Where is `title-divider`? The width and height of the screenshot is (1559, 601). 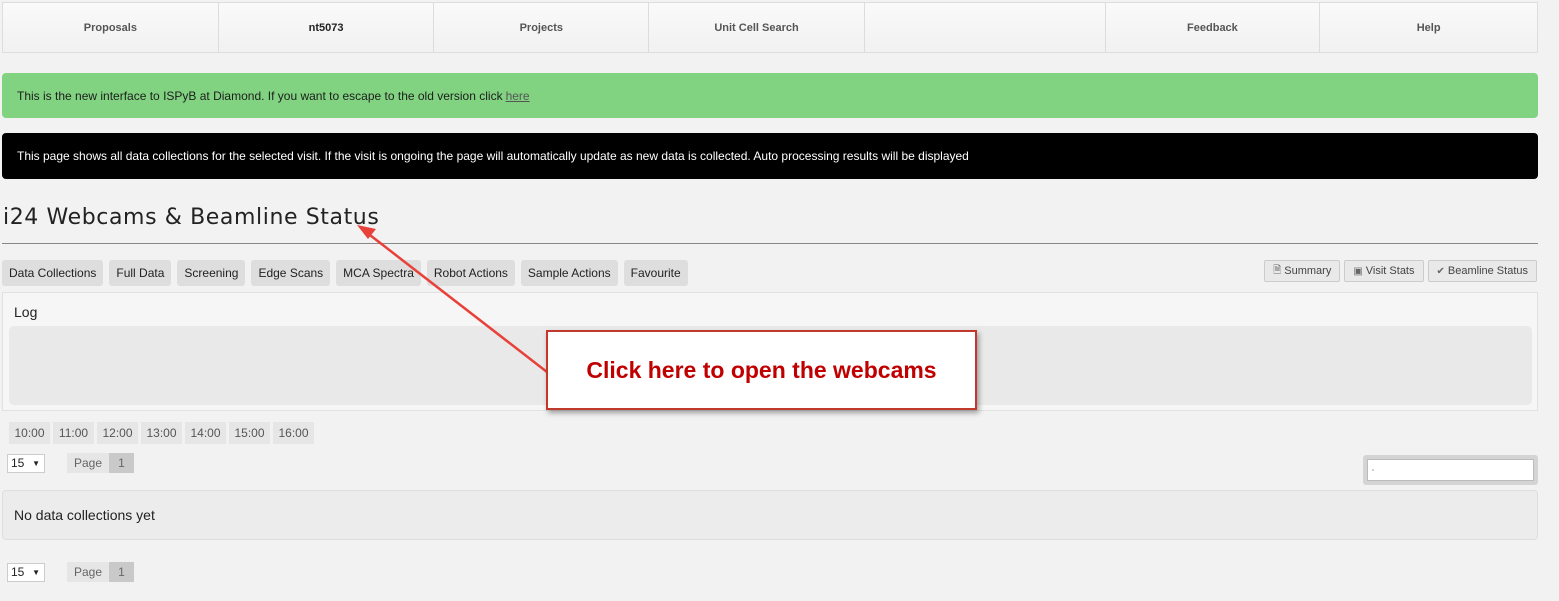
title-divider is located at coordinates (770, 243).